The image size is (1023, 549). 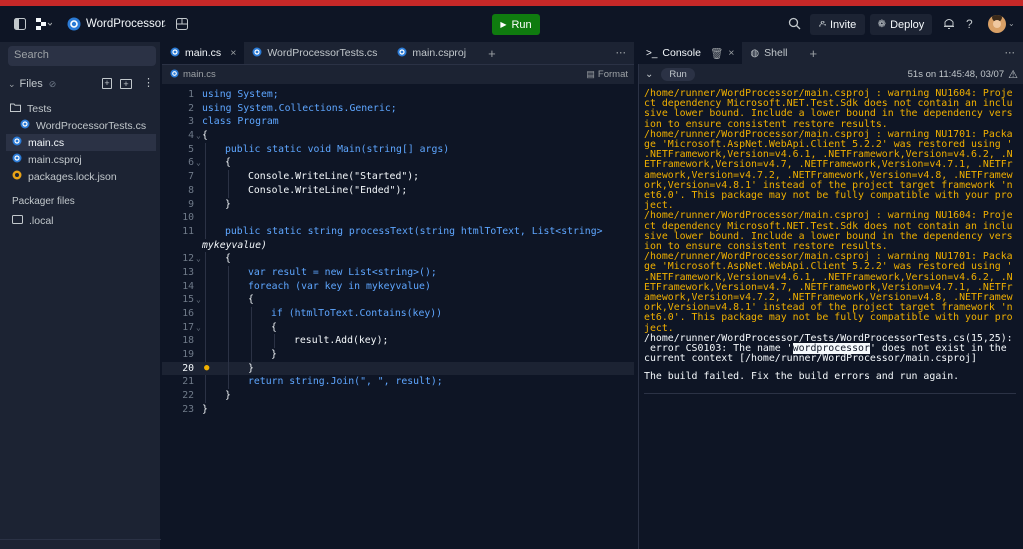 I want to click on code-line: 10, so click(x=398, y=218).